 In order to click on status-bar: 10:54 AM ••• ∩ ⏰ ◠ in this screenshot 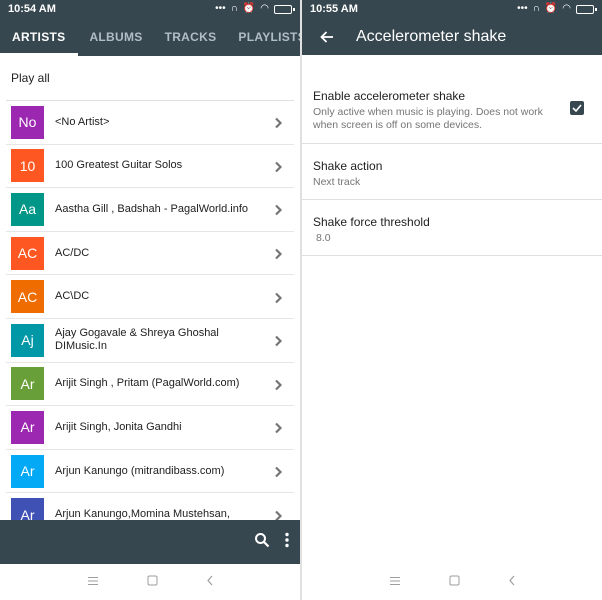, I will do `click(150, 9)`.